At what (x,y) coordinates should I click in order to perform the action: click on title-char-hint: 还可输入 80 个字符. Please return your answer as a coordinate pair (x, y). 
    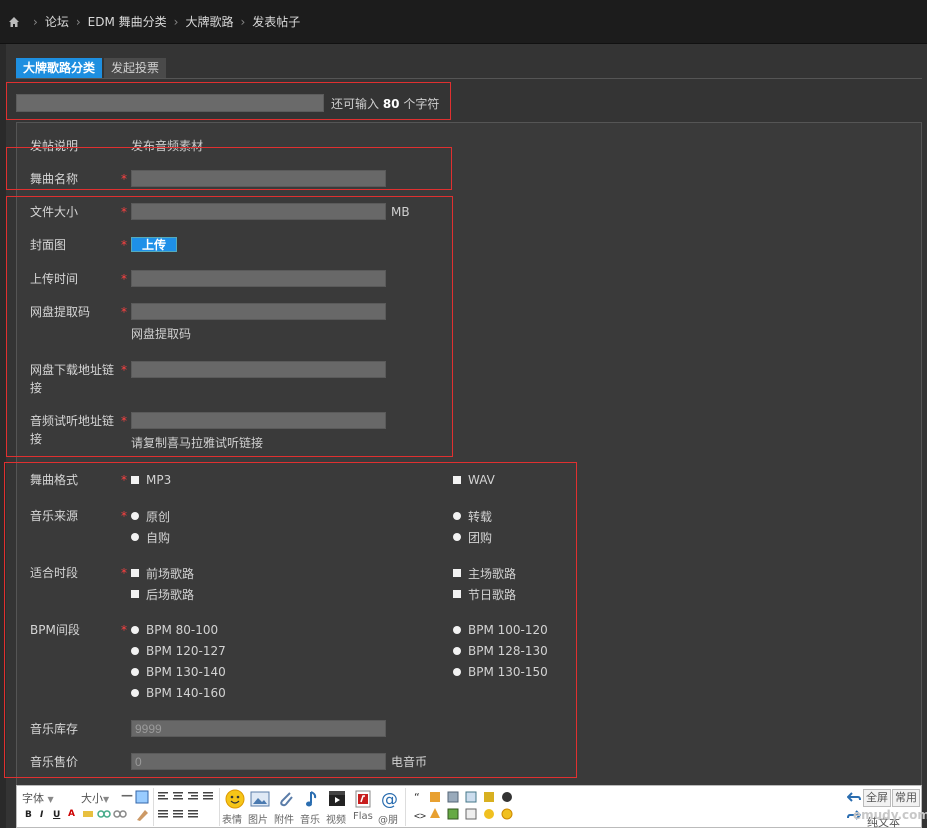
    Looking at the image, I should click on (385, 103).